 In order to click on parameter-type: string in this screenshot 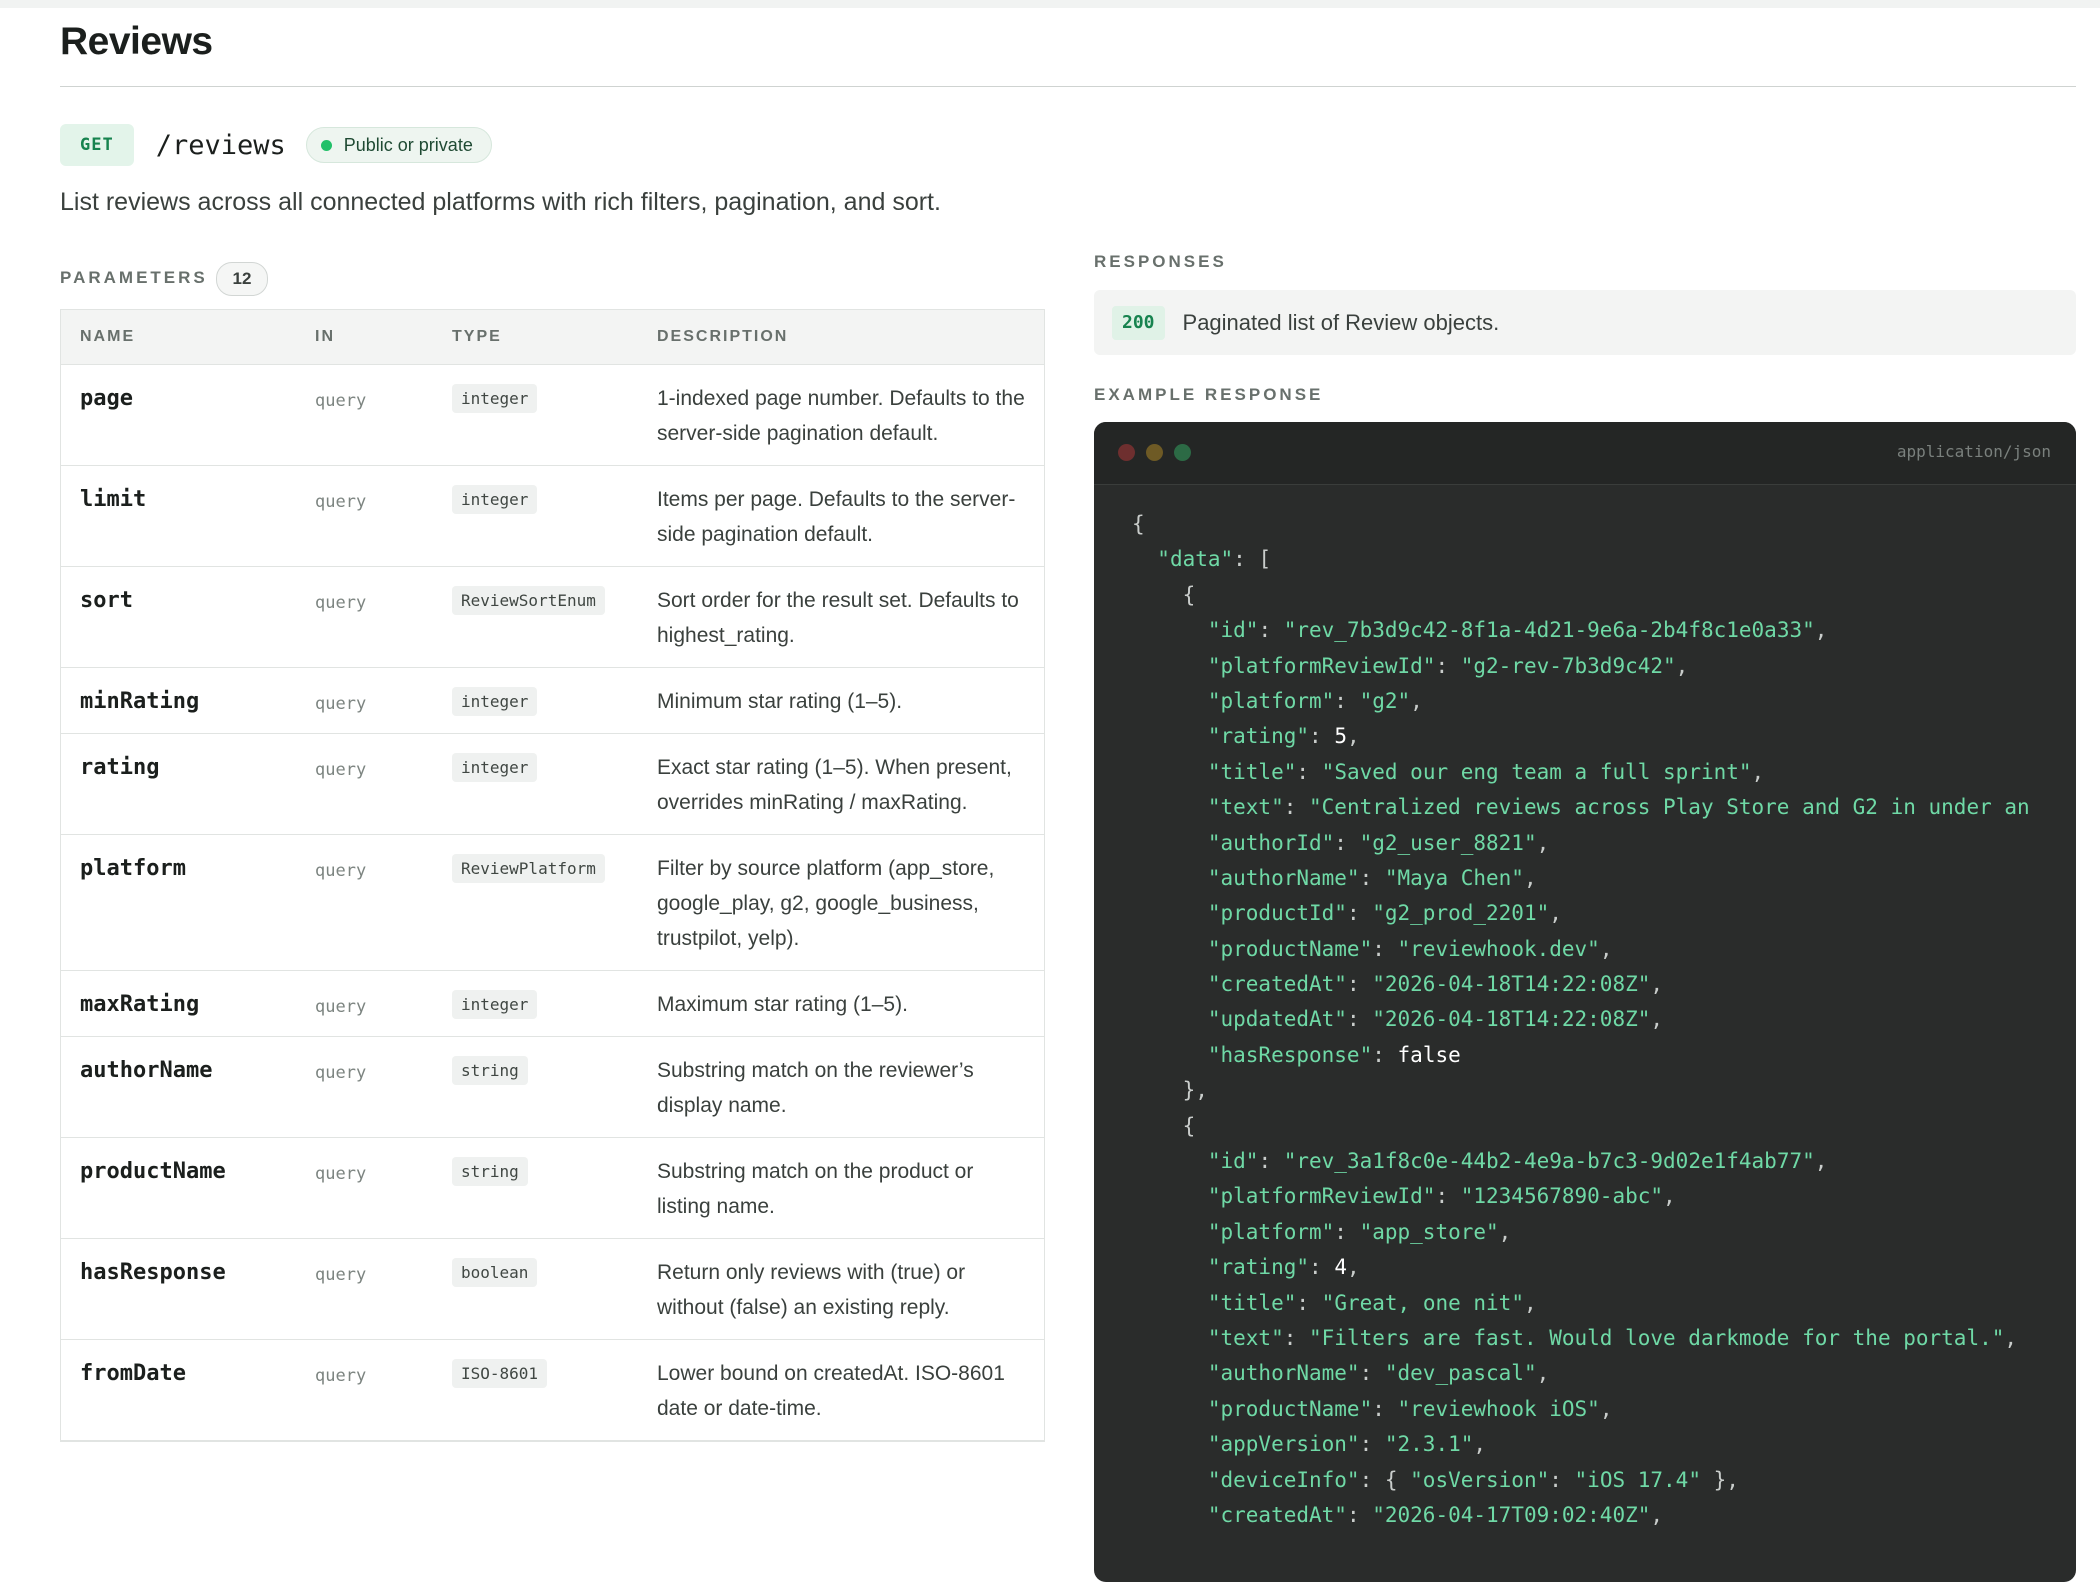, I will do `click(490, 1070)`.